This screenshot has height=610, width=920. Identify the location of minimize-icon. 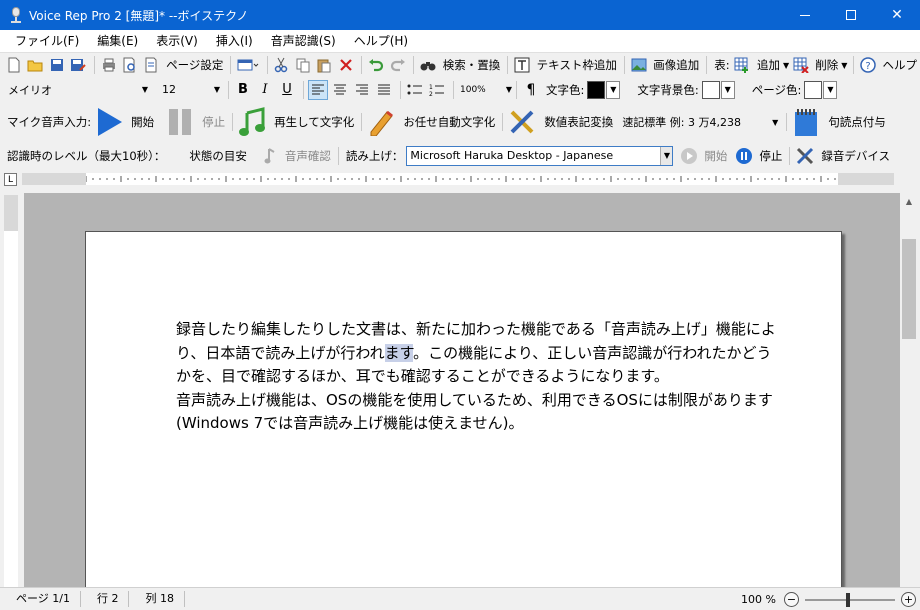
(805, 15).